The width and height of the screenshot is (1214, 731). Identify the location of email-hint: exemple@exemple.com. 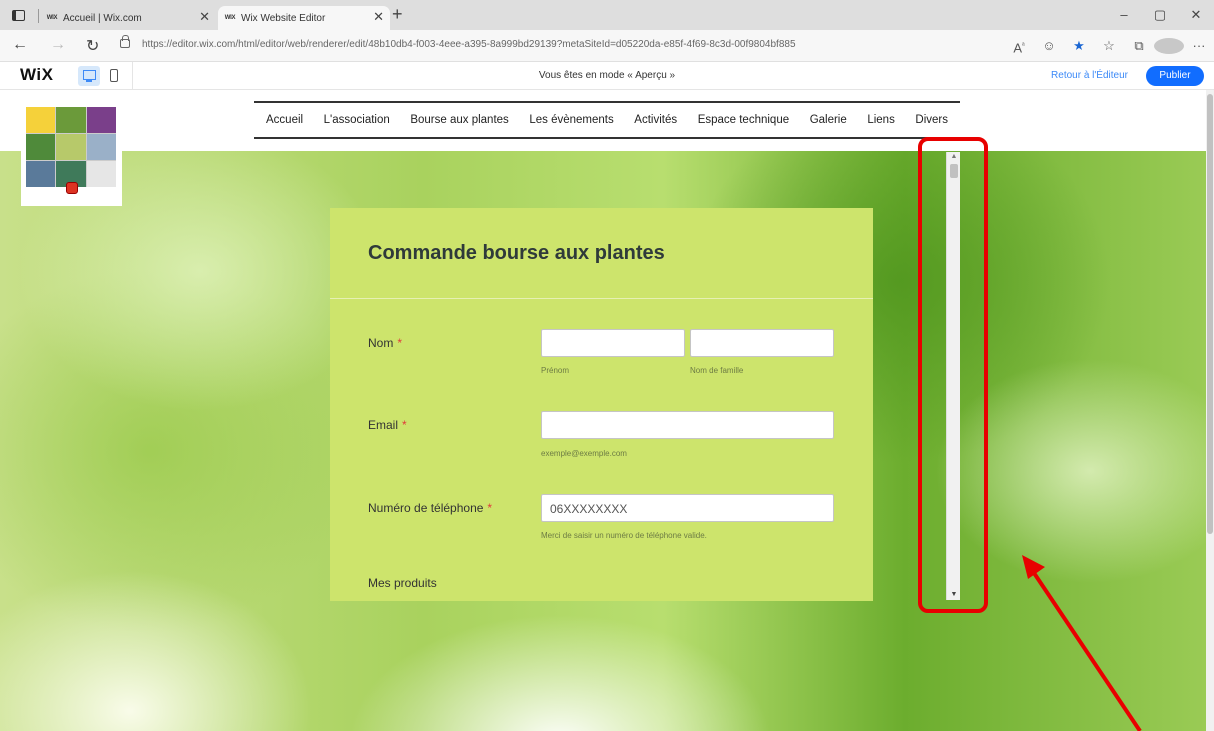
(584, 453).